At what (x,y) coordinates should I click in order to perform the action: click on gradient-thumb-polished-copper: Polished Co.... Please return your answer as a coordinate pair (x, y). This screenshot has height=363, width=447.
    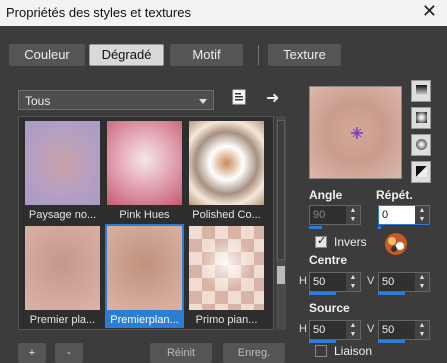
    Looking at the image, I should click on (226, 171).